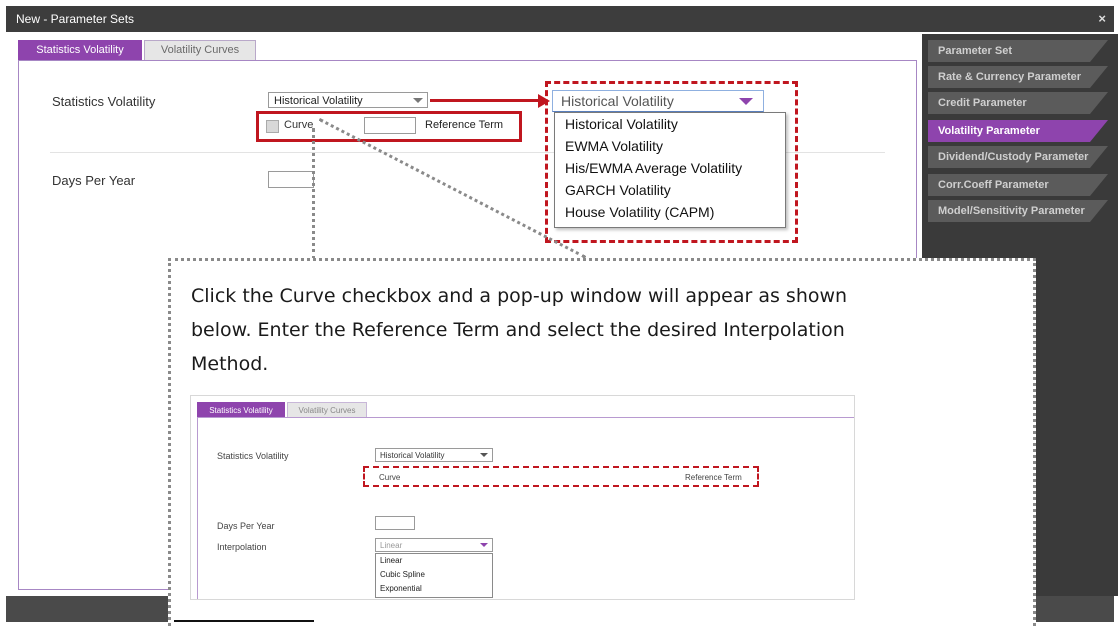 This screenshot has width=1118, height=626. What do you see at coordinates (230, 364) in the screenshot?
I see `callout-line-3: Method.` at bounding box center [230, 364].